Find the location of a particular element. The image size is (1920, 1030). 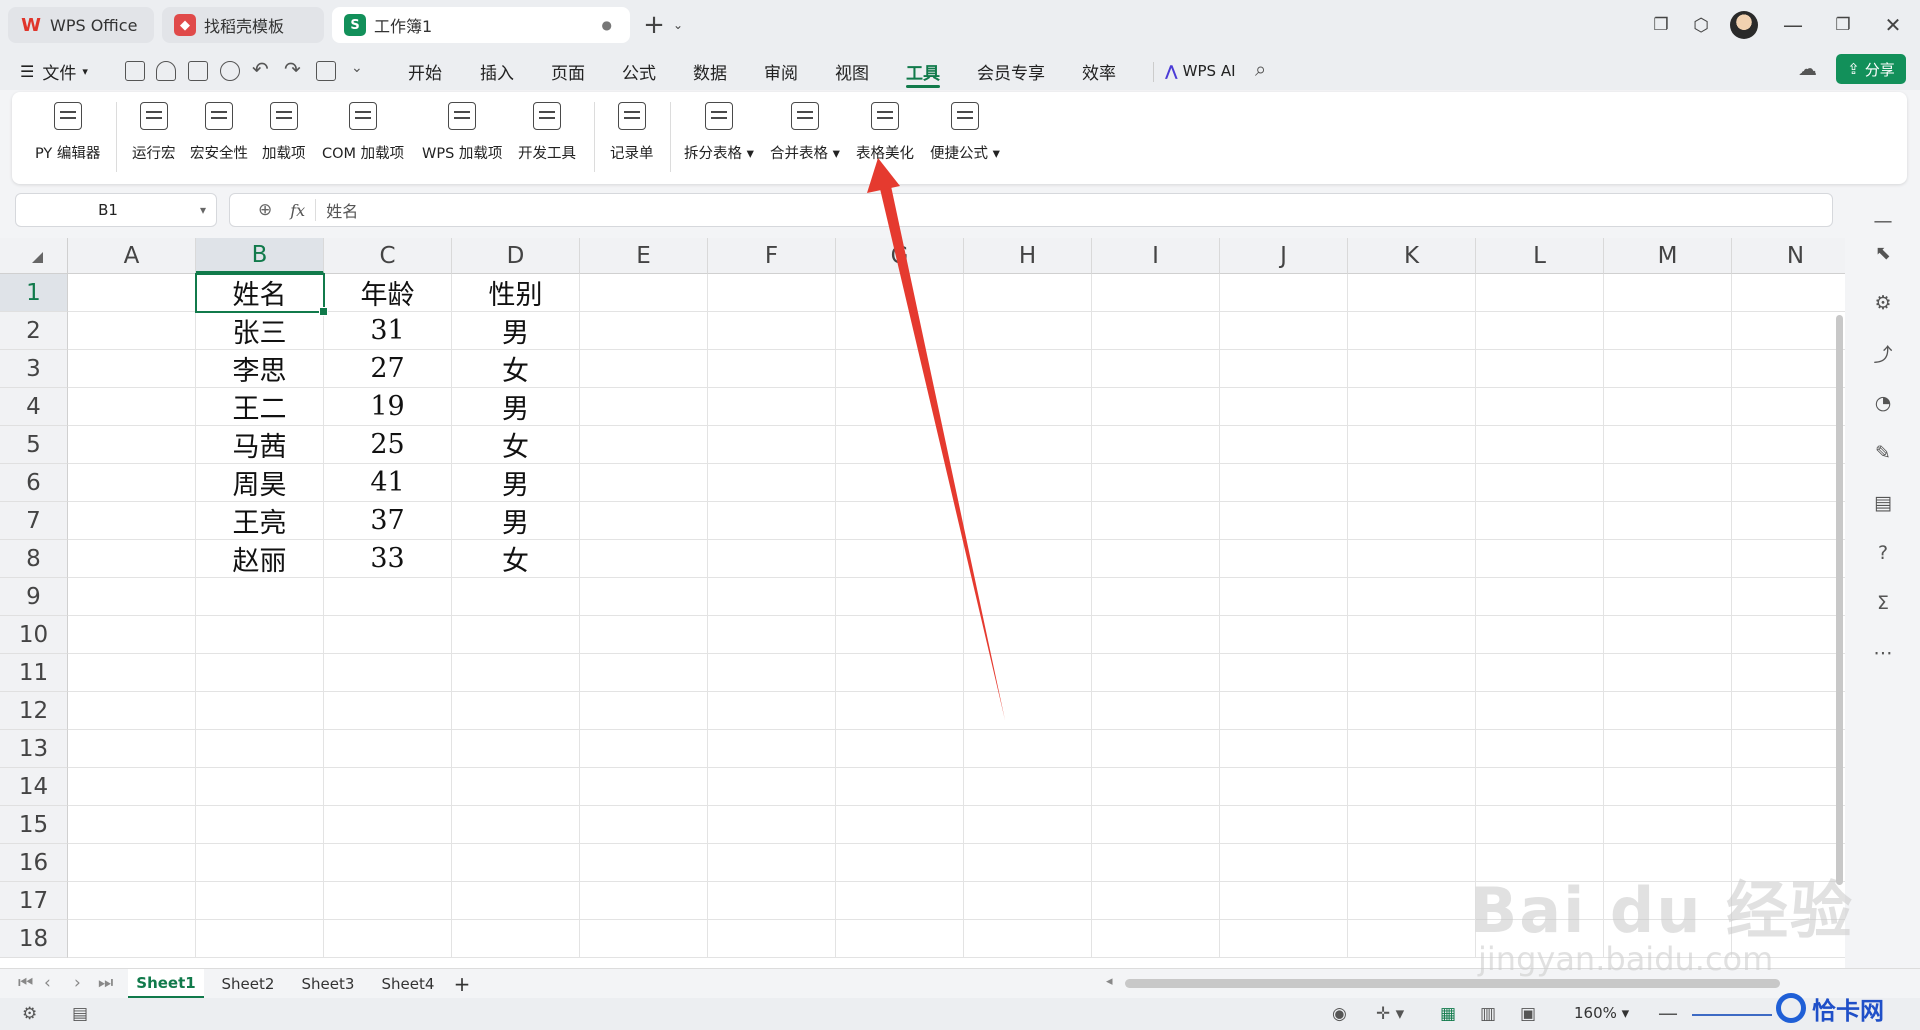

cell-n9 is located at coordinates (1788, 597).